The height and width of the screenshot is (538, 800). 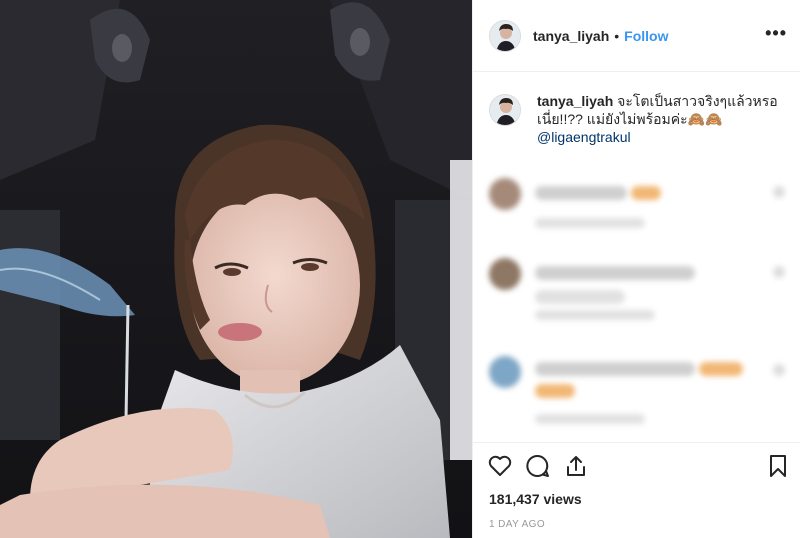 I want to click on author-avatar, so click(x=505, y=35).